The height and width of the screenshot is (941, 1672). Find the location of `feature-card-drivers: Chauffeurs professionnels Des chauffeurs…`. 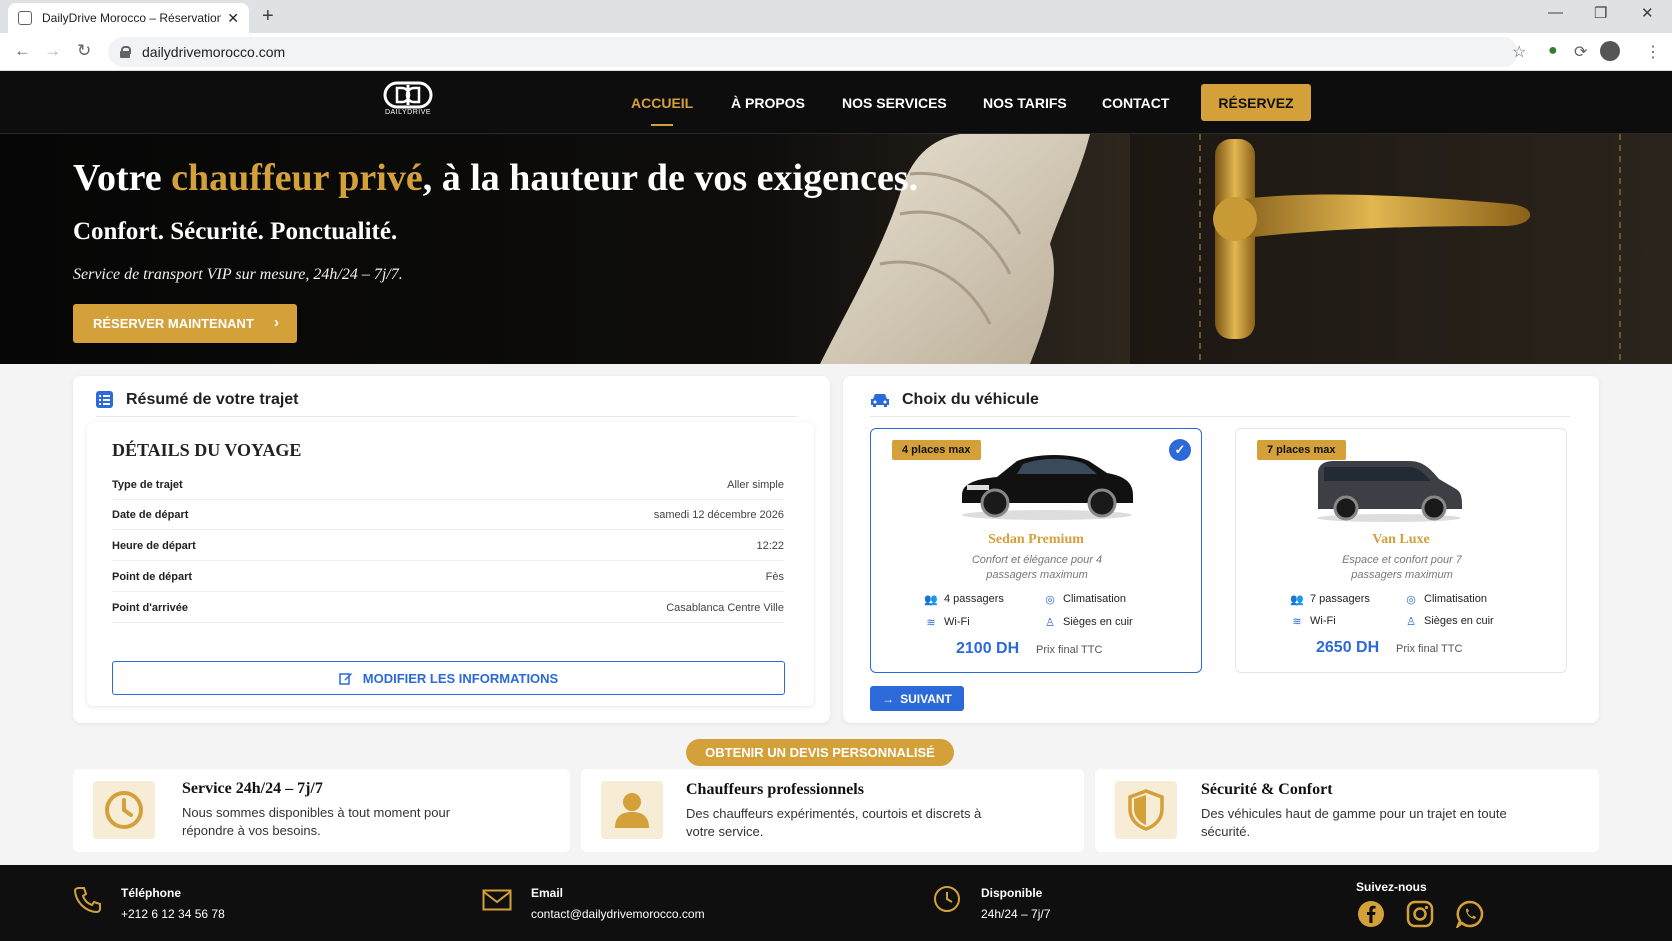

feature-card-drivers: Chauffeurs professionnels Des chauffeurs… is located at coordinates (832, 810).